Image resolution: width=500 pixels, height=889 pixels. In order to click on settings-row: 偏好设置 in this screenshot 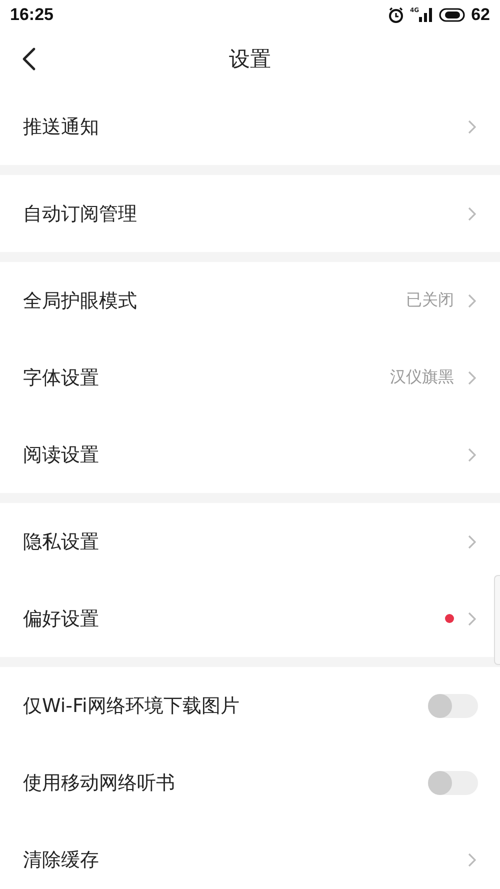, I will do `click(247, 618)`.